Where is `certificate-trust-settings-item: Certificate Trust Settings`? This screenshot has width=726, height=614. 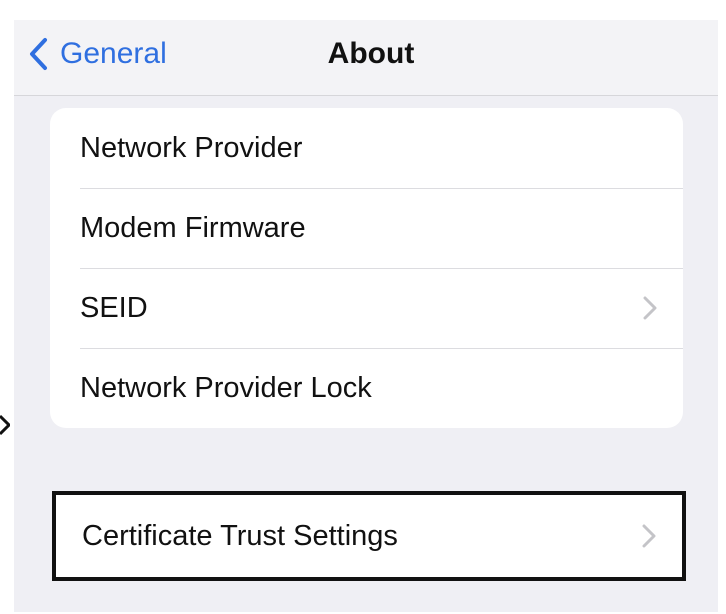
certificate-trust-settings-item: Certificate Trust Settings is located at coordinates (369, 536).